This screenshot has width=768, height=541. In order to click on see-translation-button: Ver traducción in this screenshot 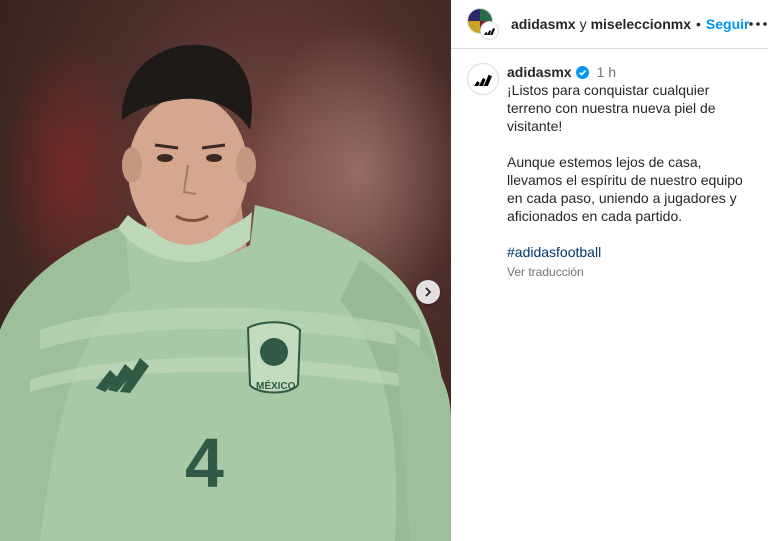, I will do `click(629, 272)`.